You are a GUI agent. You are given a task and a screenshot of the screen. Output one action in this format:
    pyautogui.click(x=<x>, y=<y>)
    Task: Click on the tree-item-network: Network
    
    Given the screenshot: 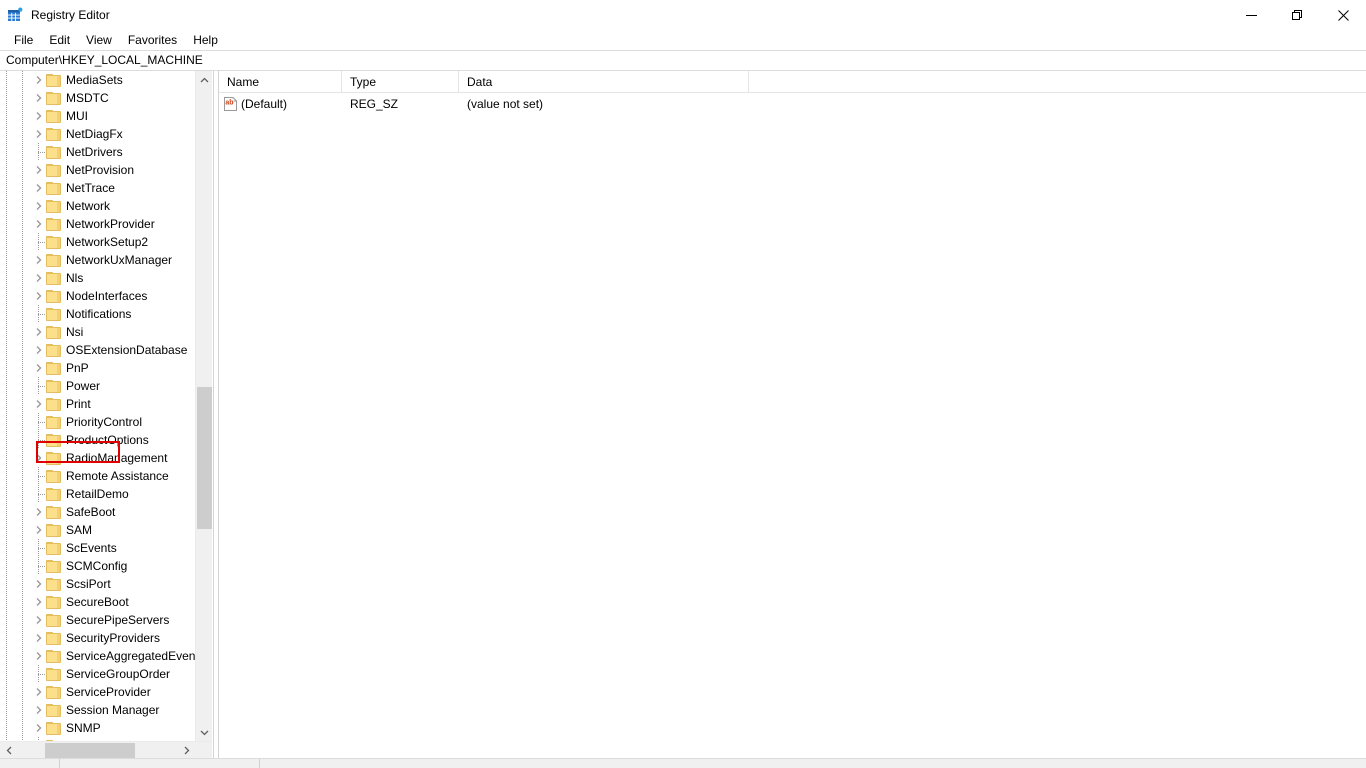 What is the action you would take?
    pyautogui.click(x=98, y=206)
    